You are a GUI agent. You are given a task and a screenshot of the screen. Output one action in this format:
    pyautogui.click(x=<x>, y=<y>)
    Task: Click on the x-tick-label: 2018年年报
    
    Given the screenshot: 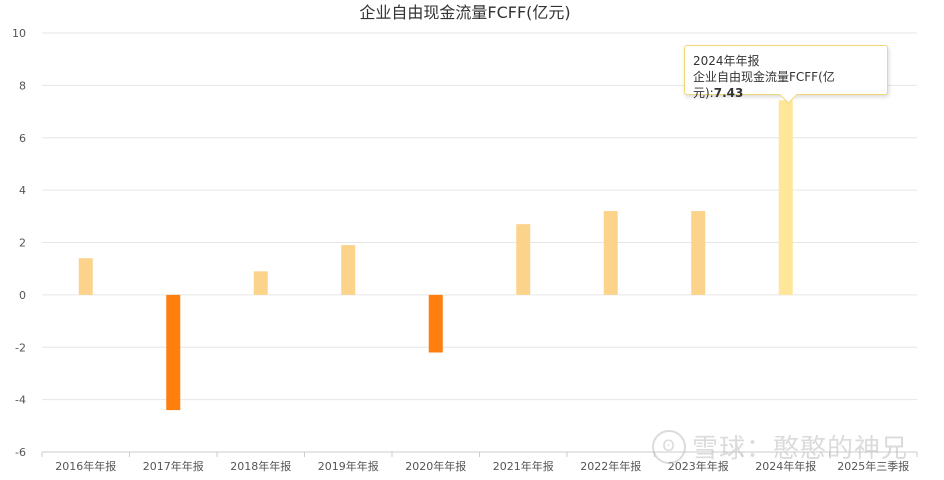 What is the action you would take?
    pyautogui.click(x=260, y=466)
    